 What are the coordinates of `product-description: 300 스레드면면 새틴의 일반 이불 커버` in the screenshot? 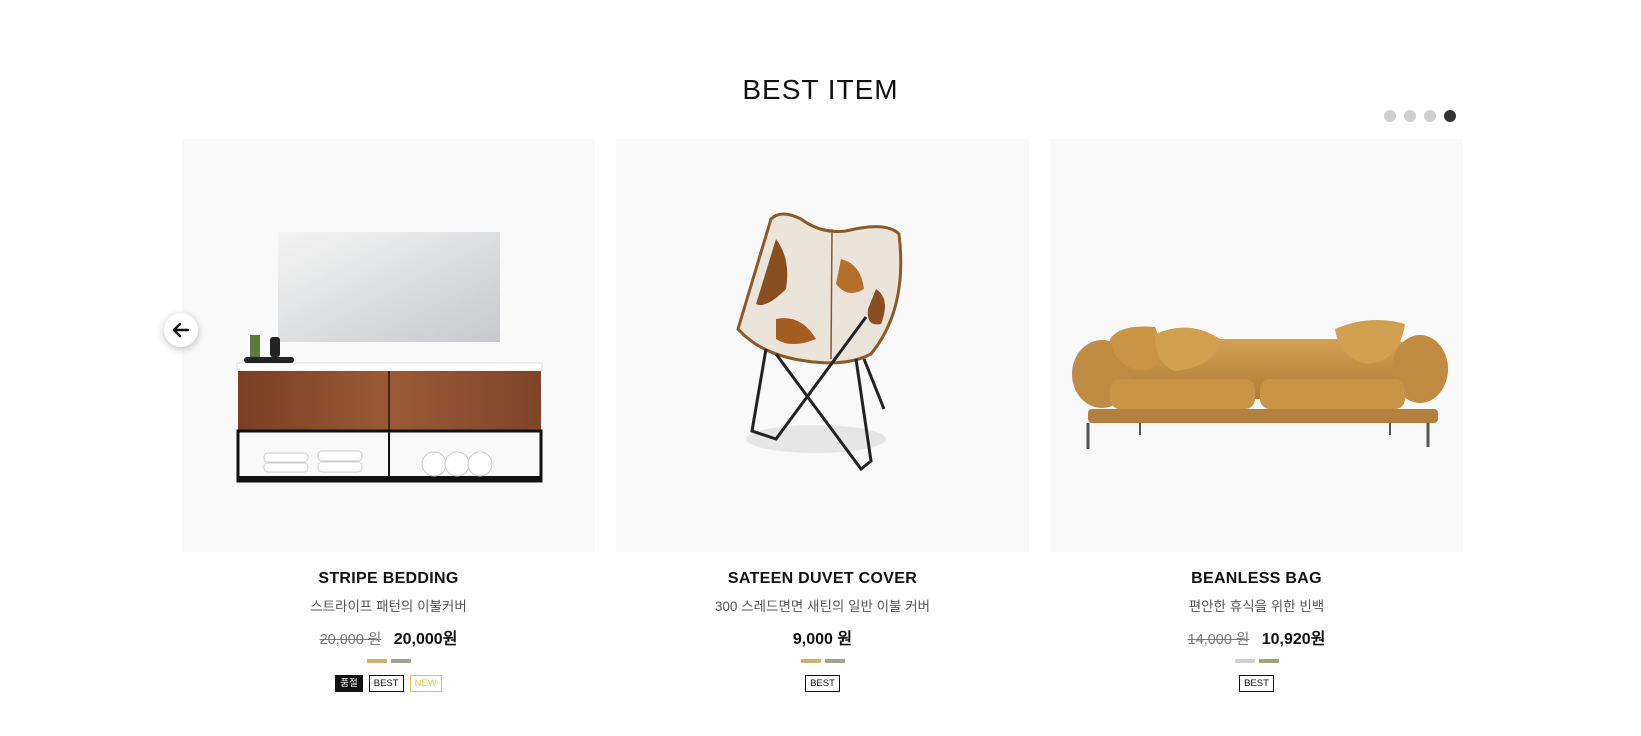 It's located at (822, 606).